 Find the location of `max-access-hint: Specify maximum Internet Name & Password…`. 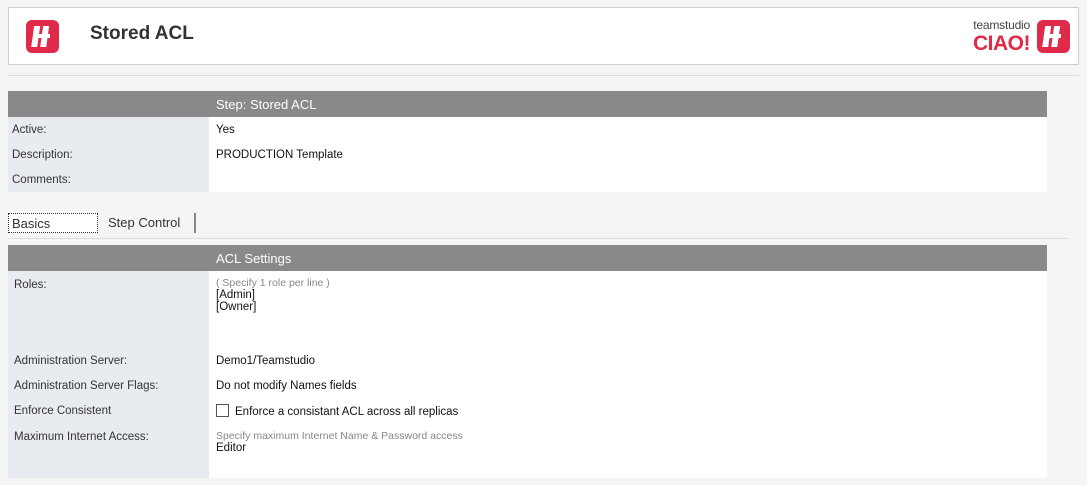

max-access-hint: Specify maximum Internet Name & Password… is located at coordinates (339, 436).